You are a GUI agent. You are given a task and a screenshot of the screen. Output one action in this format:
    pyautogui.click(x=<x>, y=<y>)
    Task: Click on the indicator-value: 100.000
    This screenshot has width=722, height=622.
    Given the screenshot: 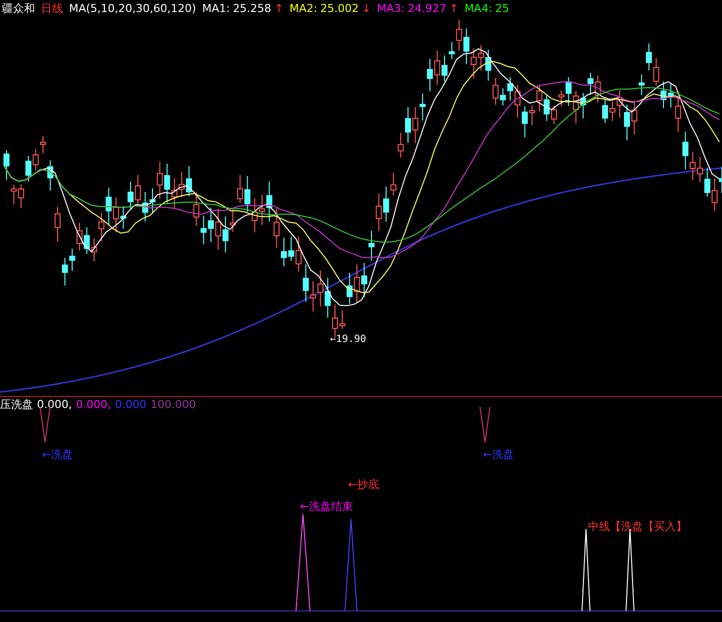 What is the action you would take?
    pyautogui.click(x=173, y=404)
    